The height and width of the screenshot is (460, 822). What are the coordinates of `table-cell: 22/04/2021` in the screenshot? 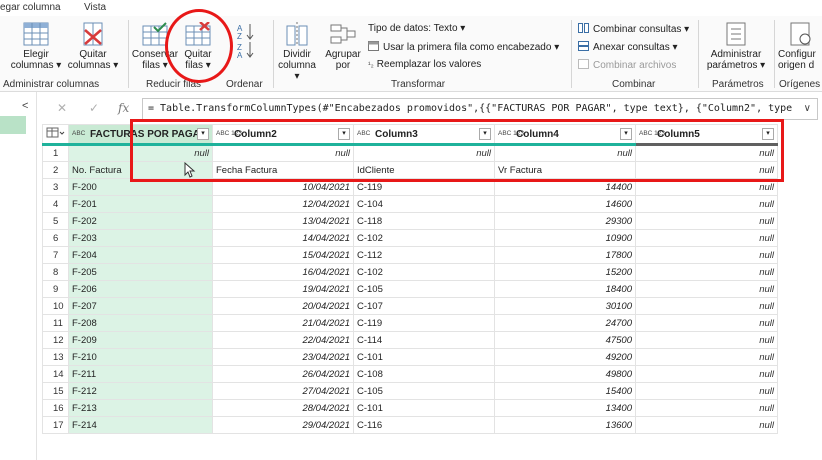 It's located at (283, 340).